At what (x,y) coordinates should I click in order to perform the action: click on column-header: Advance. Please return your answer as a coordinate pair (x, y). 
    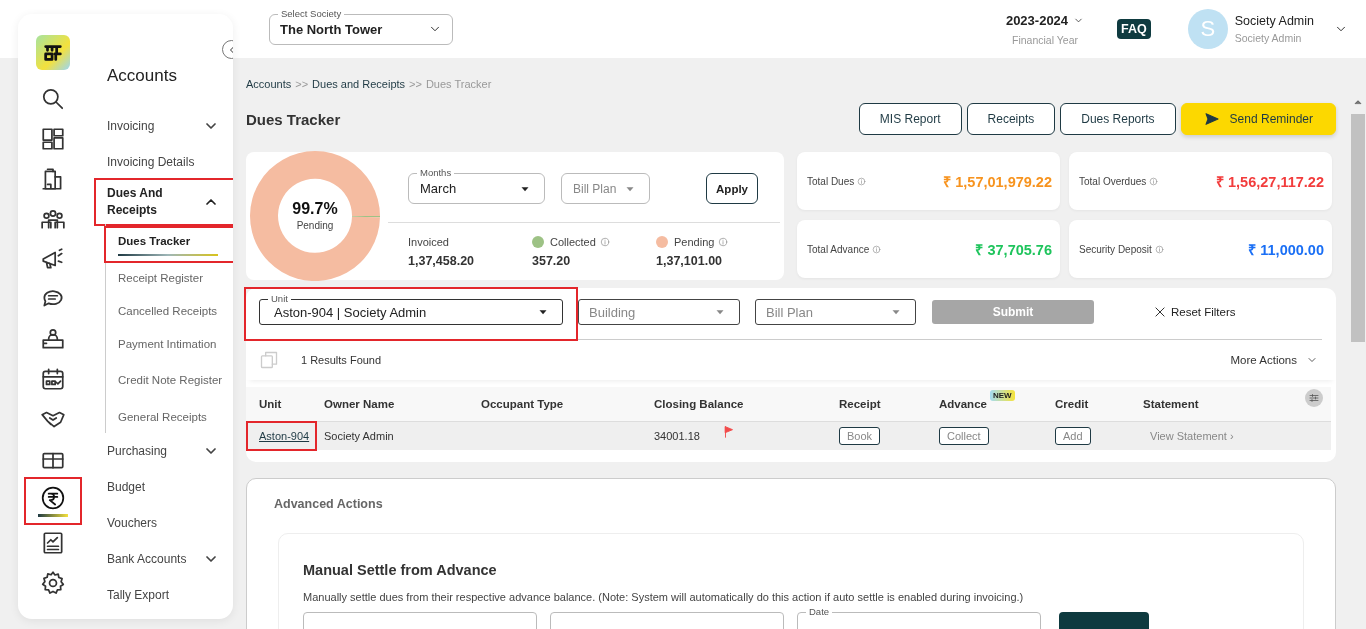
    Looking at the image, I should click on (963, 404).